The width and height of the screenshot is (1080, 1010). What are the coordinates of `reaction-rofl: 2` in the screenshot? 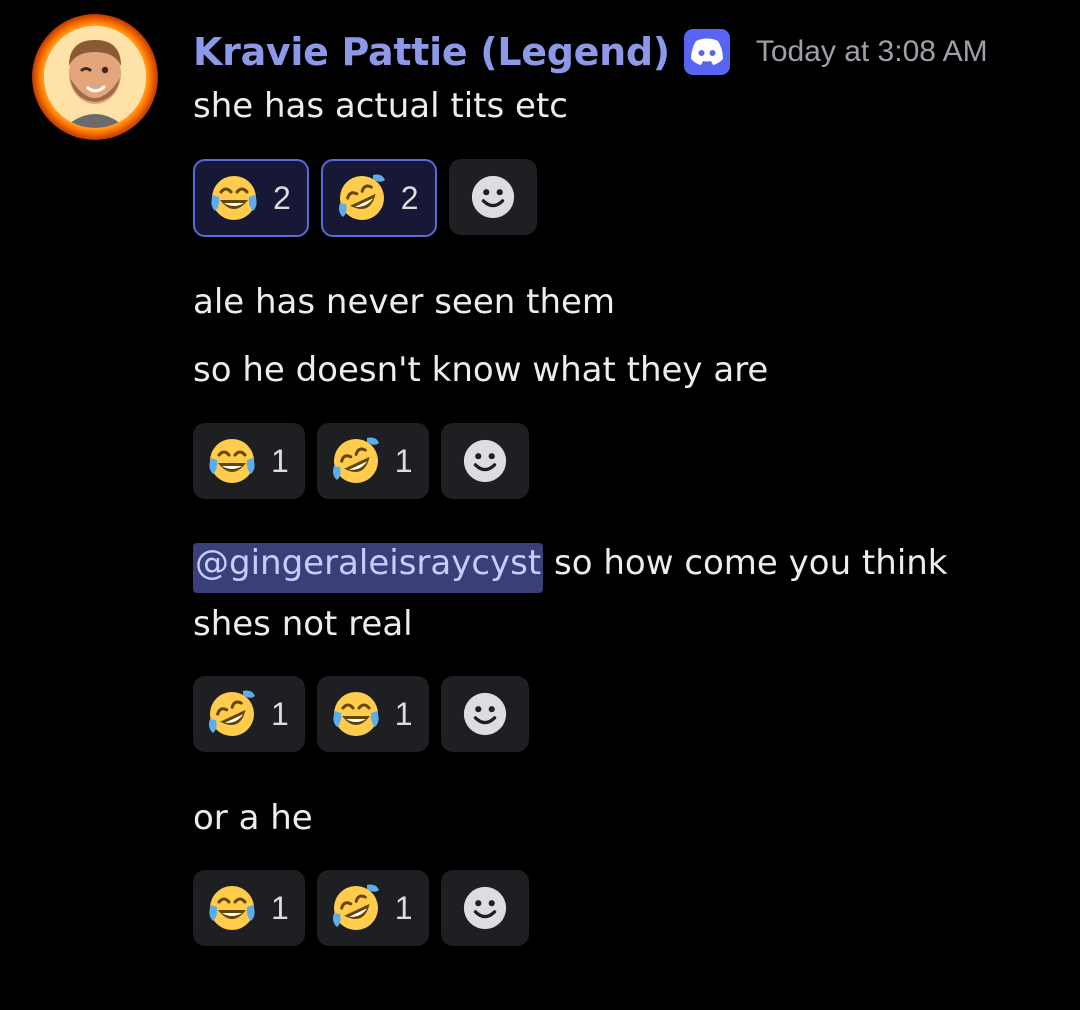 It's located at (378, 198).